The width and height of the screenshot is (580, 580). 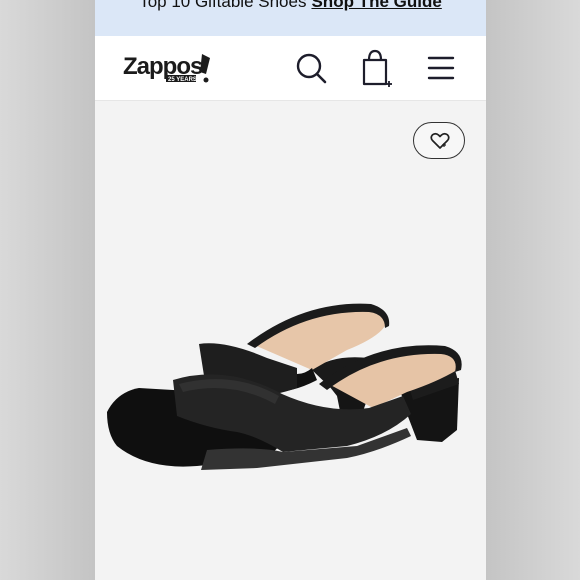 I want to click on shopping-bag-icon, so click(x=377, y=67).